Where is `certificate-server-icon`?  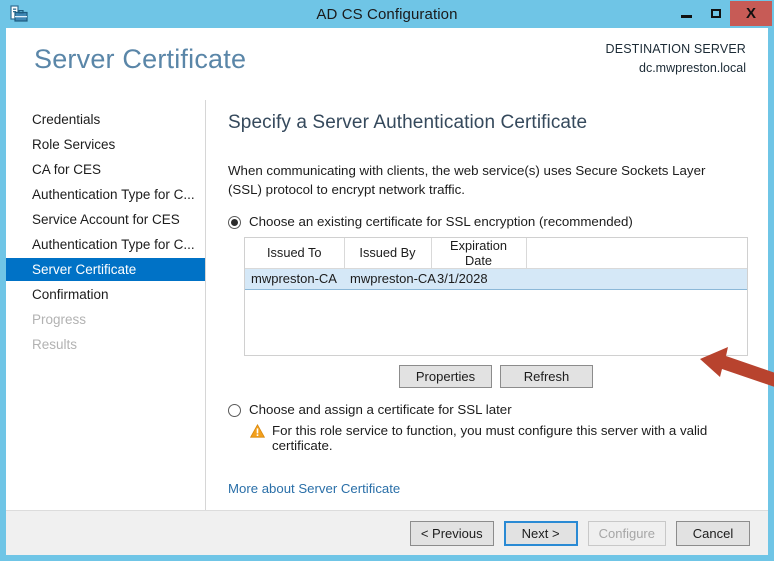 certificate-server-icon is located at coordinates (19, 14).